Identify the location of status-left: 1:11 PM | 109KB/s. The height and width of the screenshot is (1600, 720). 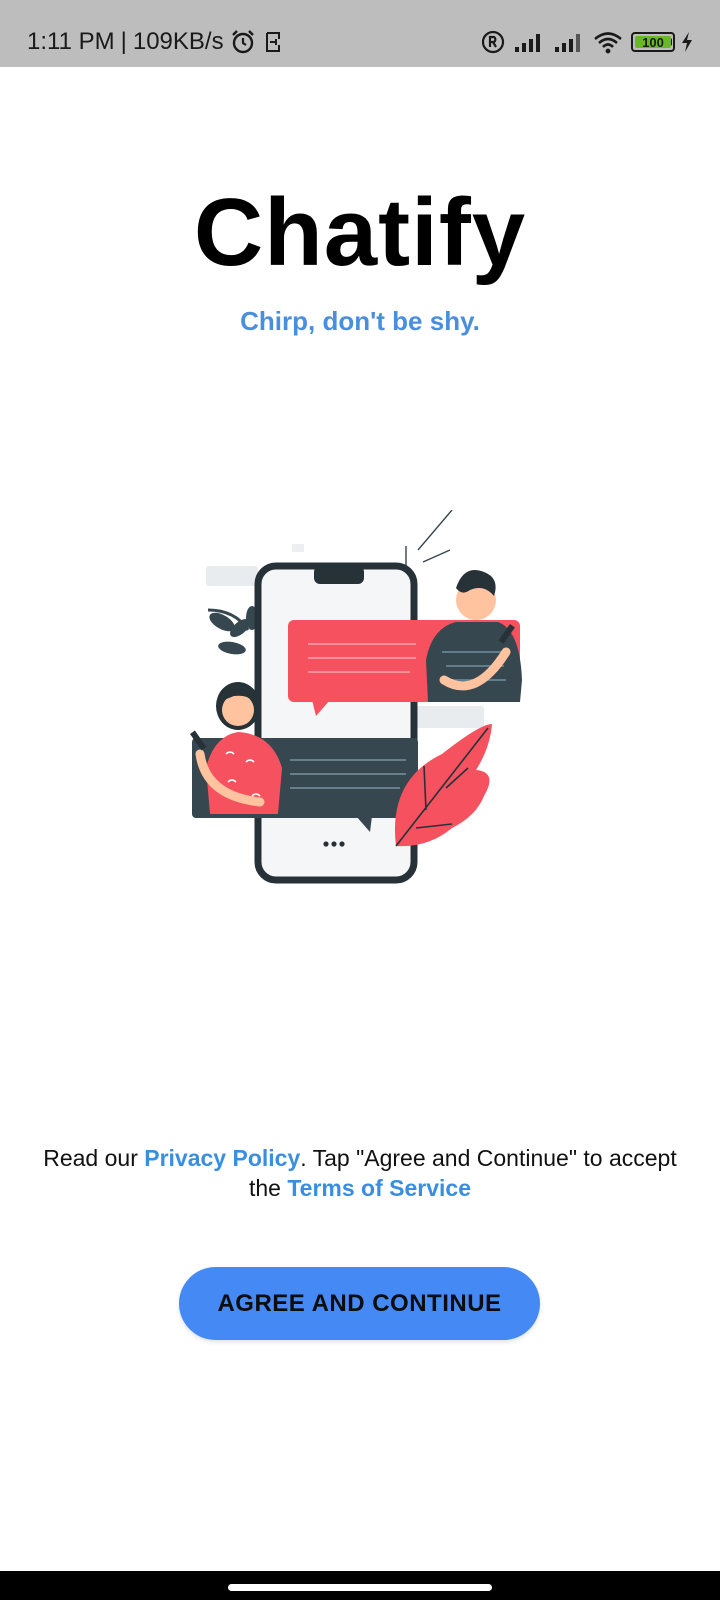
(155, 42).